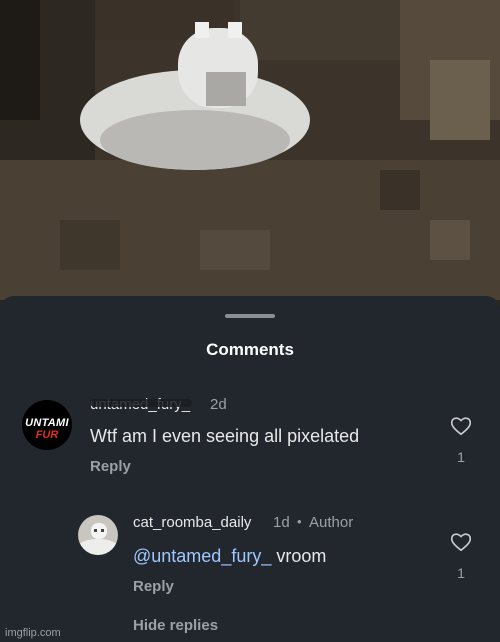  Describe the element at coordinates (141, 403) in the screenshot. I see `username-scribble` at that location.